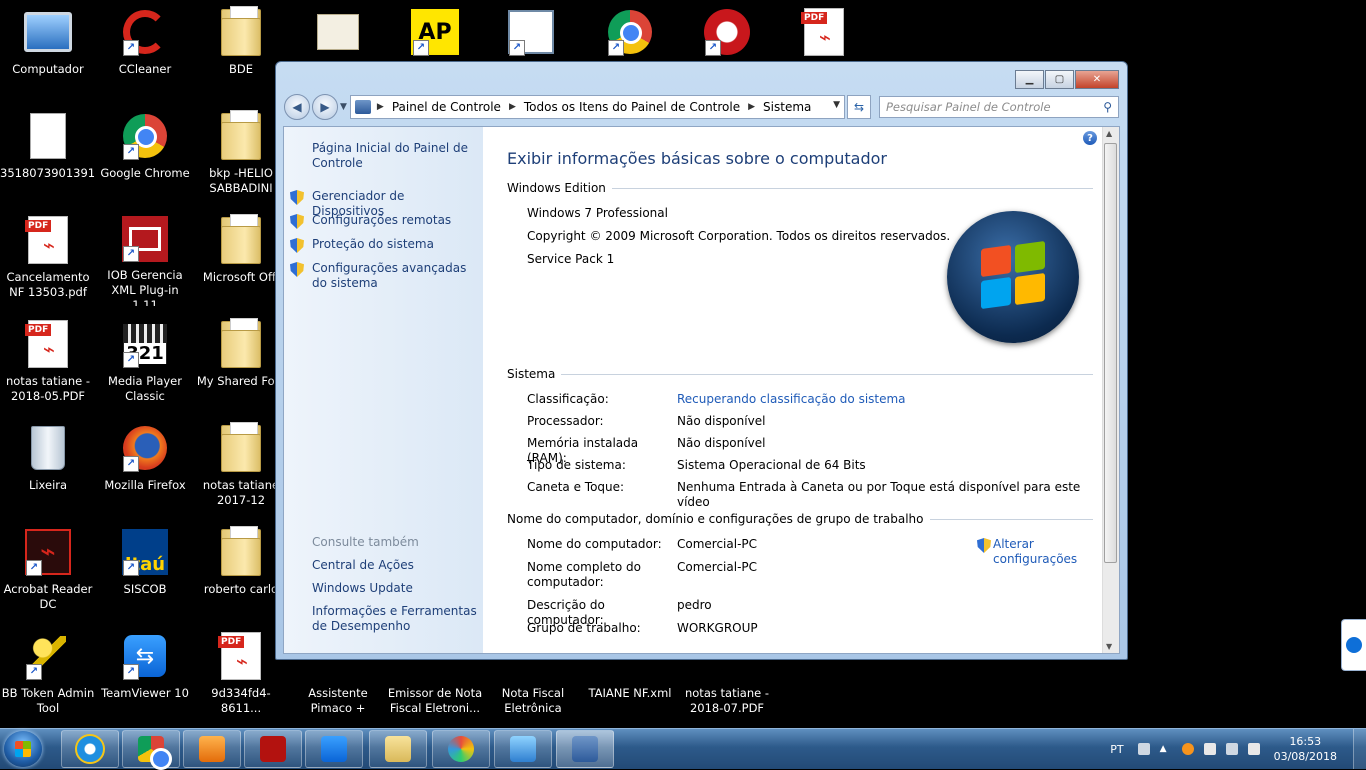 The width and height of the screenshot is (1366, 770). What do you see at coordinates (145, 465) in the screenshot?
I see `desktop-icon-firefox: ↗ Mozilla Firefox` at bounding box center [145, 465].